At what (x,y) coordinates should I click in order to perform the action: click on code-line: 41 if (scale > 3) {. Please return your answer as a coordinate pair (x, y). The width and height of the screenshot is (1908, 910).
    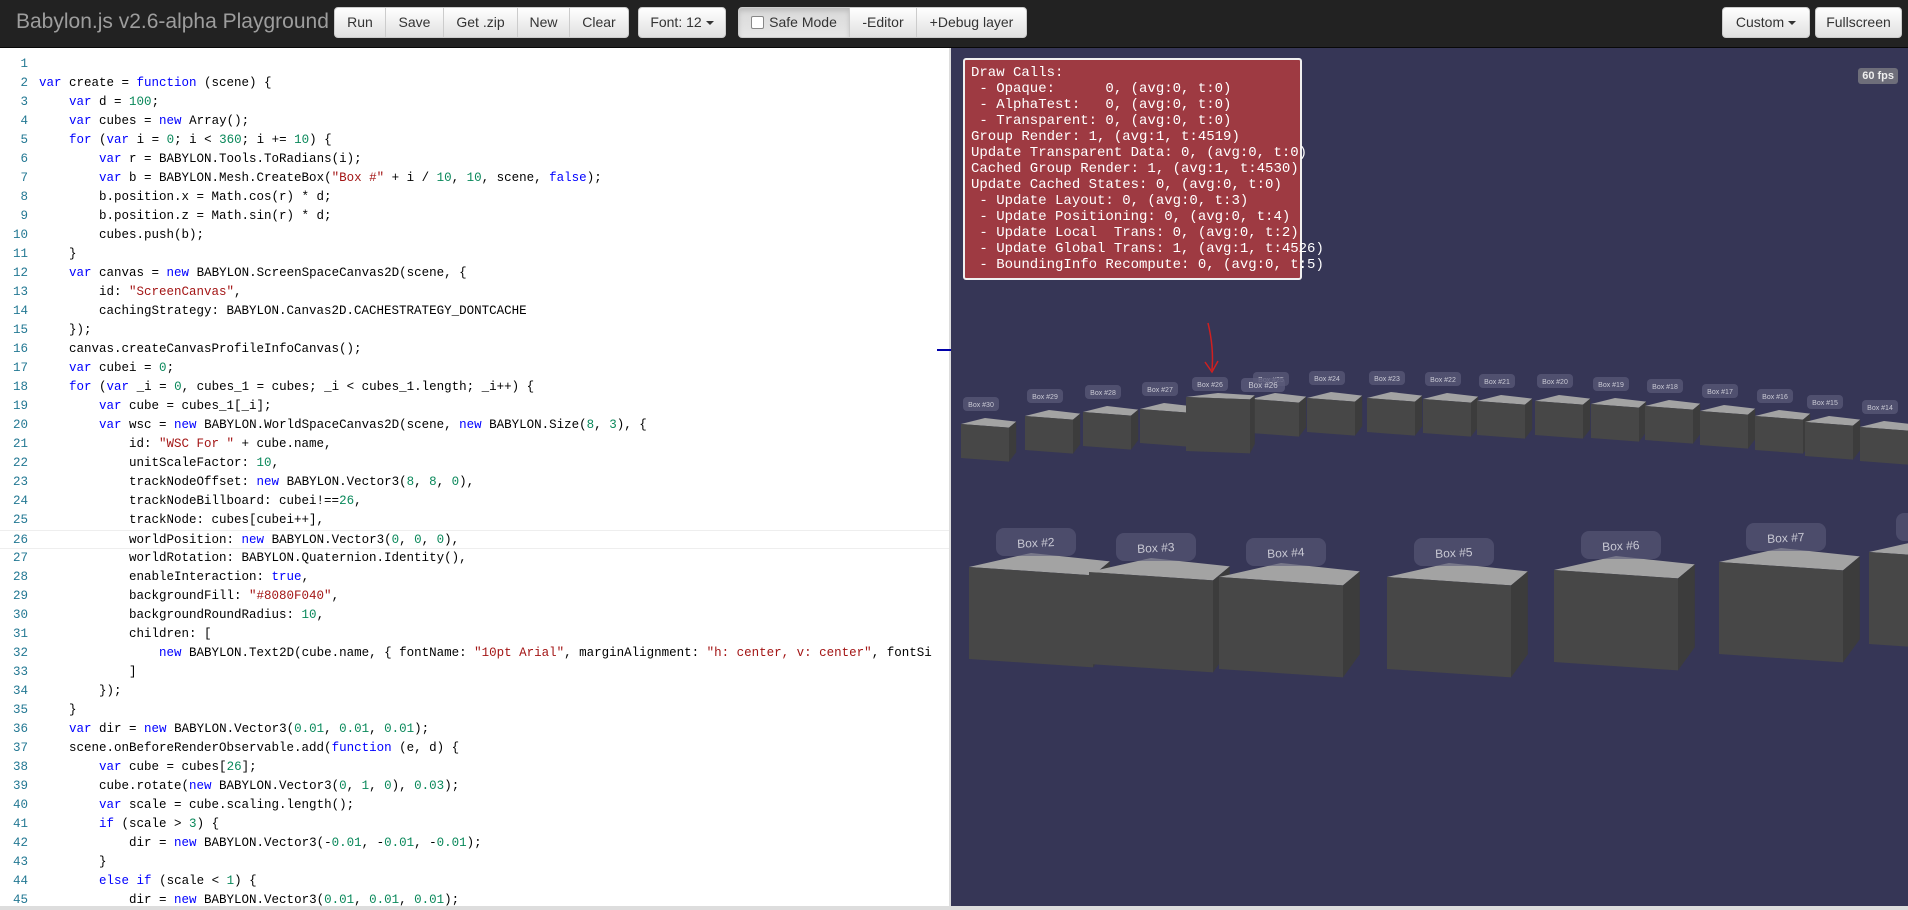
    Looking at the image, I should click on (475, 824).